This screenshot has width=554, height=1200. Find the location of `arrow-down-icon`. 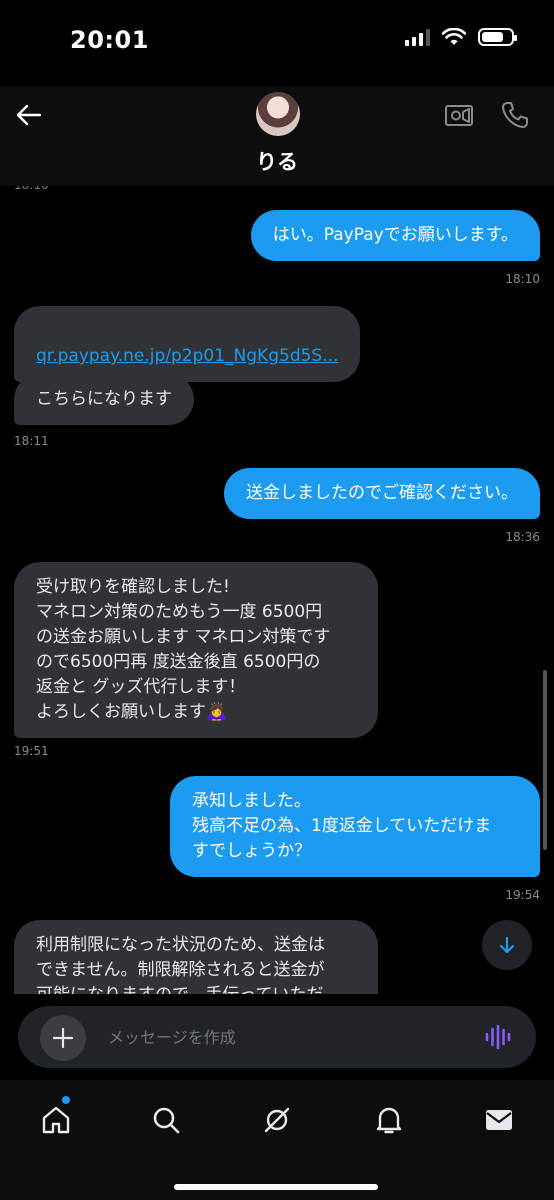

arrow-down-icon is located at coordinates (507, 945).